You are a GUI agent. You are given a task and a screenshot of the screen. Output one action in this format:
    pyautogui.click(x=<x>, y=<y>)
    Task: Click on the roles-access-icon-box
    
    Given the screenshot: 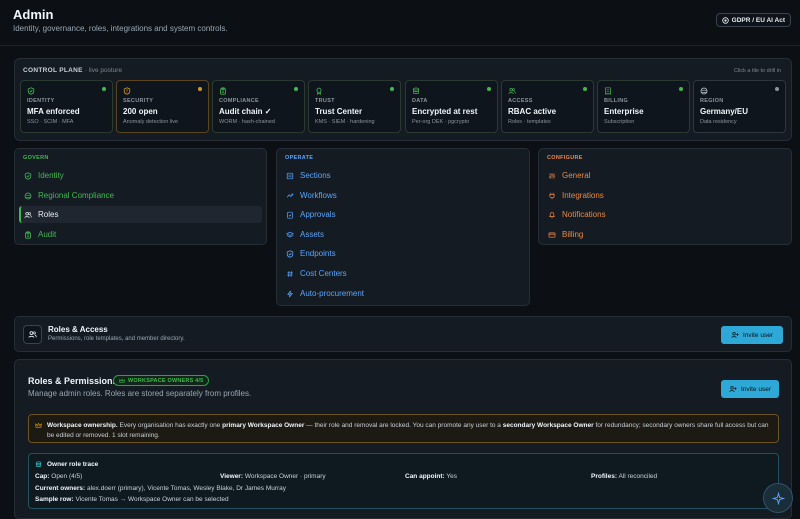 What is the action you would take?
    pyautogui.click(x=32, y=334)
    